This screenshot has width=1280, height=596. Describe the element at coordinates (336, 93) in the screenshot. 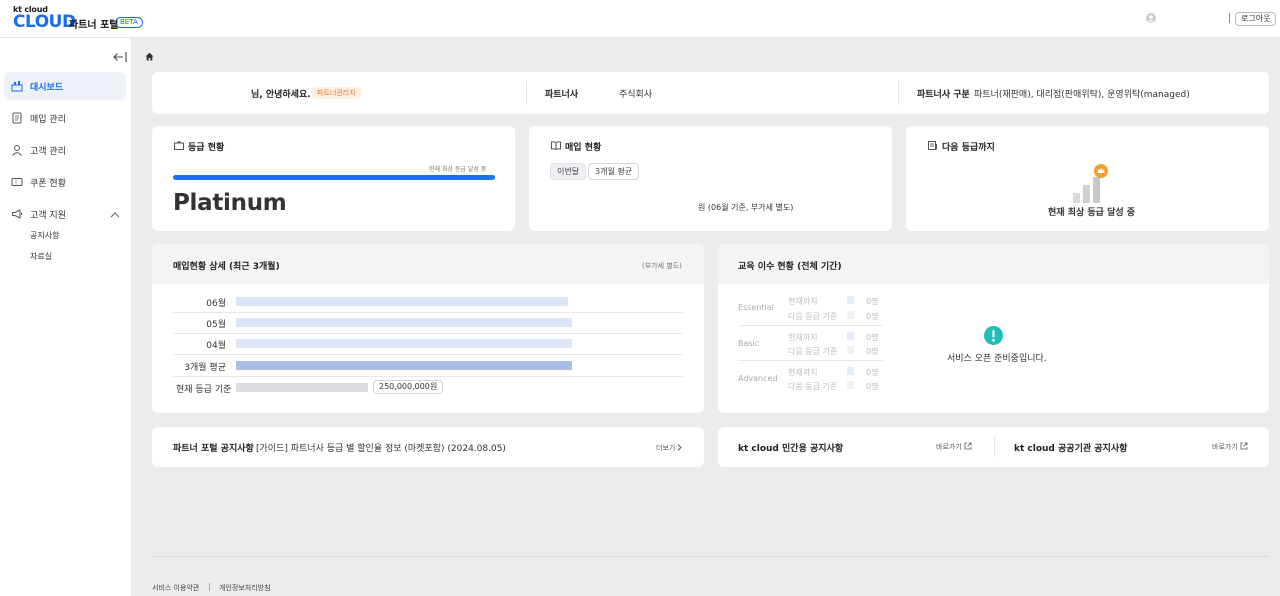

I see `role-badge: 파트너관리자` at that location.